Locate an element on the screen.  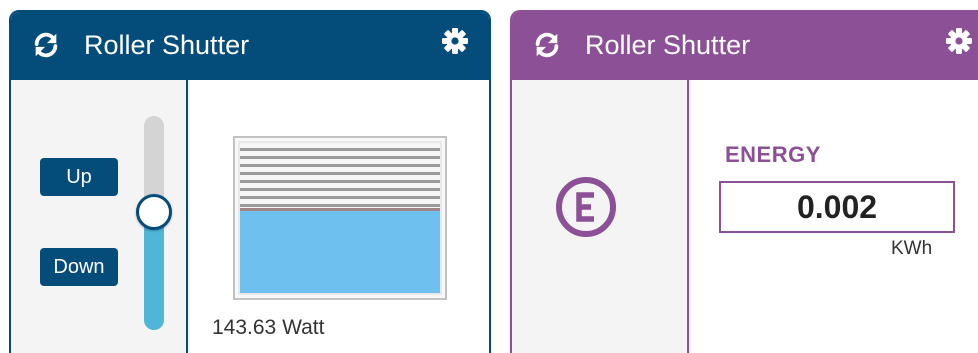
window-glass is located at coordinates (340, 218).